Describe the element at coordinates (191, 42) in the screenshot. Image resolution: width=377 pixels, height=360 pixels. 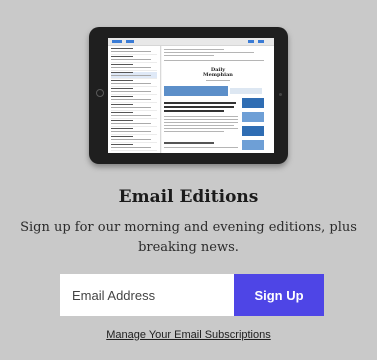
I see `tablet-toolbar` at that location.